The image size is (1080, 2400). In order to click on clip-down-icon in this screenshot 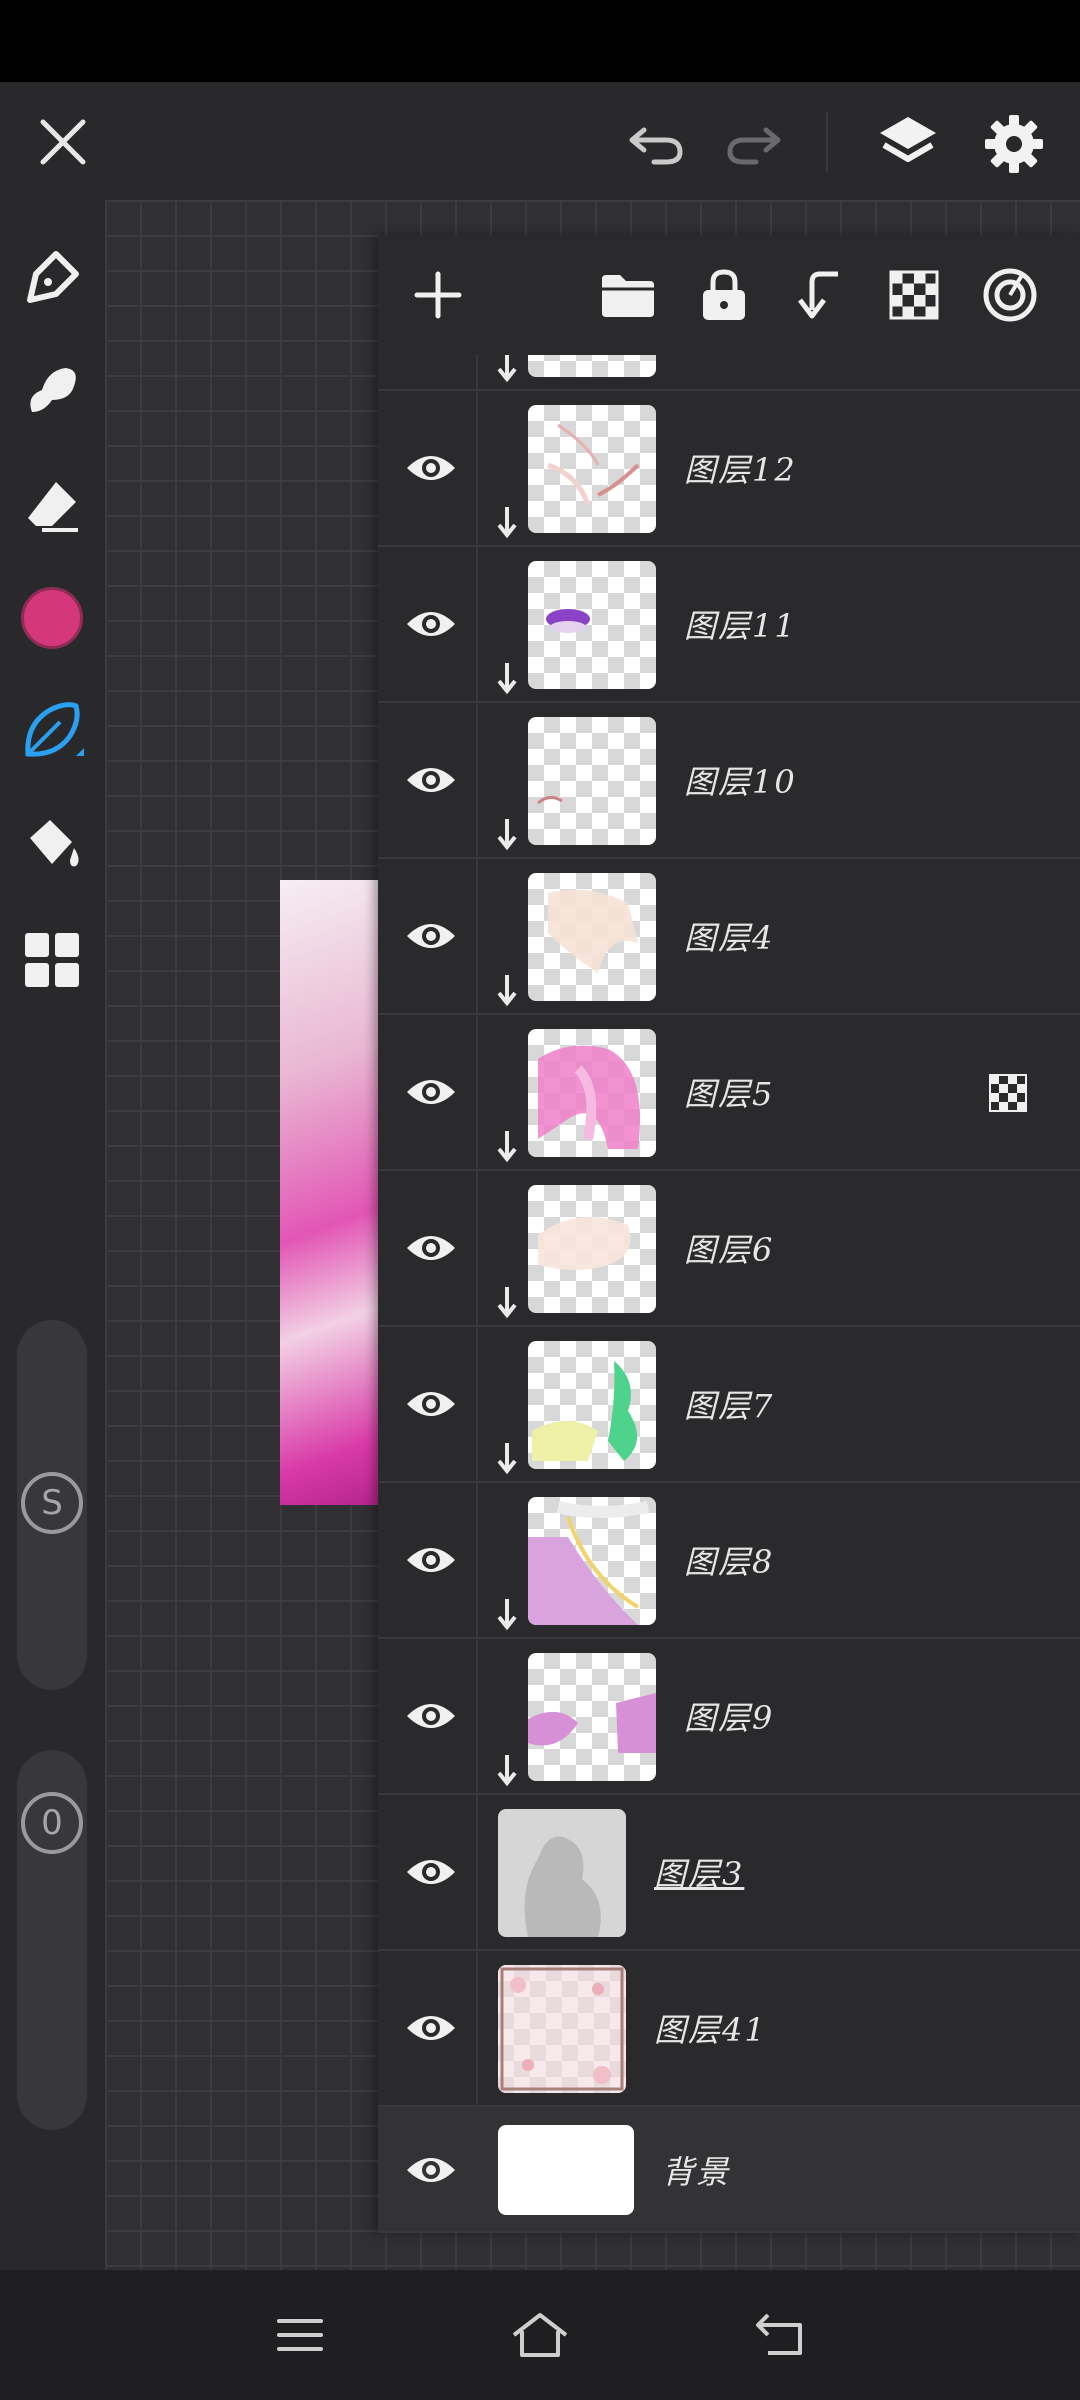, I will do `click(818, 295)`.